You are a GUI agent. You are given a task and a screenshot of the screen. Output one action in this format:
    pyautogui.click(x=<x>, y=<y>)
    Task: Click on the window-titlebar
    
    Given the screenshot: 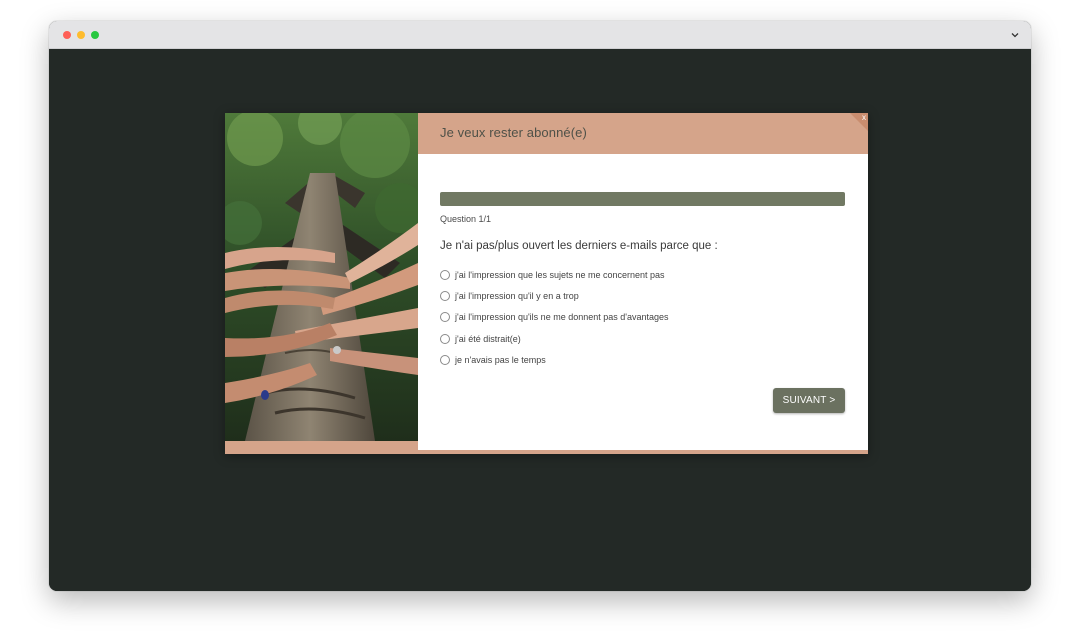 What is the action you would take?
    pyautogui.click(x=540, y=35)
    